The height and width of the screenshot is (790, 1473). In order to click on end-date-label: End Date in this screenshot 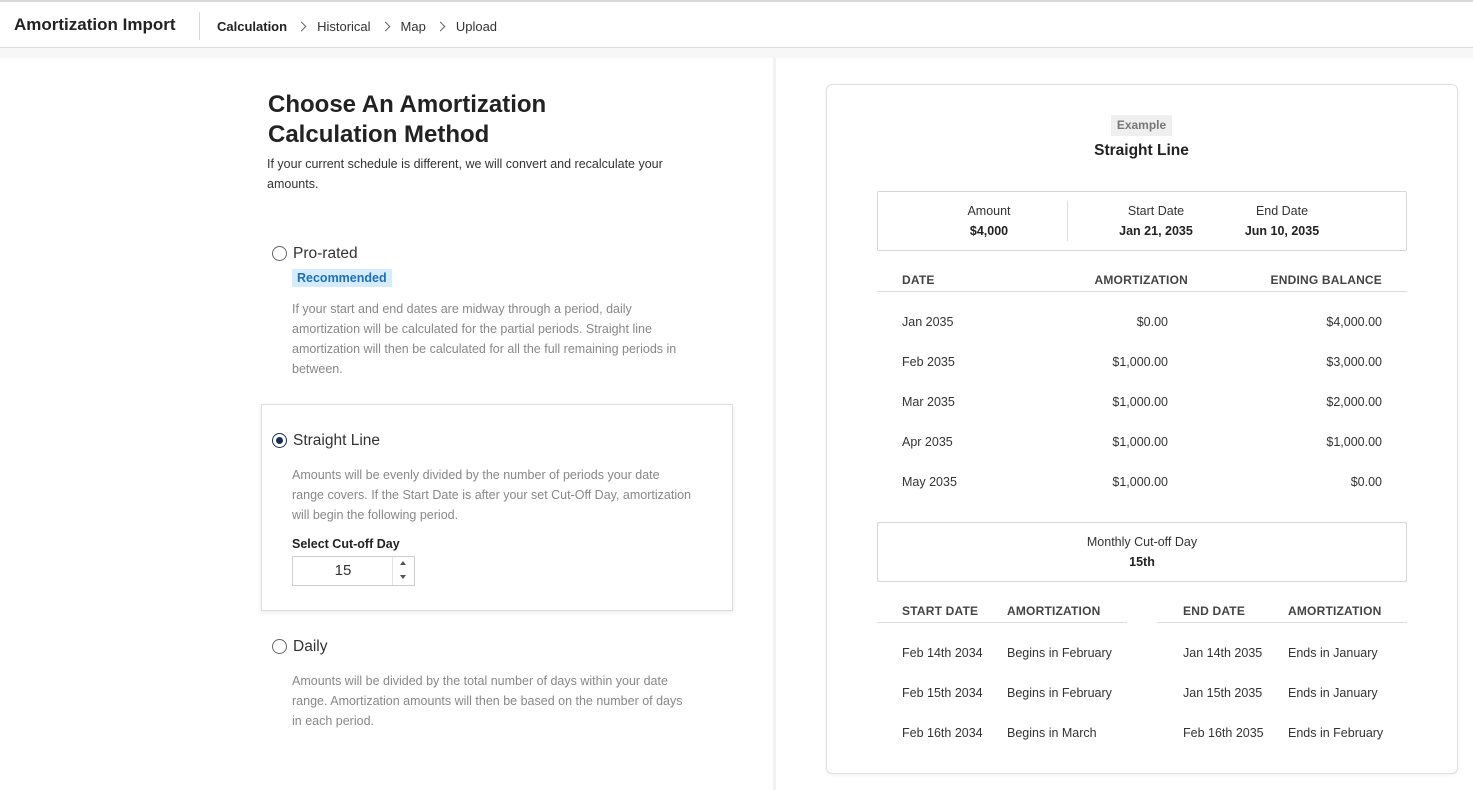, I will do `click(1282, 211)`.